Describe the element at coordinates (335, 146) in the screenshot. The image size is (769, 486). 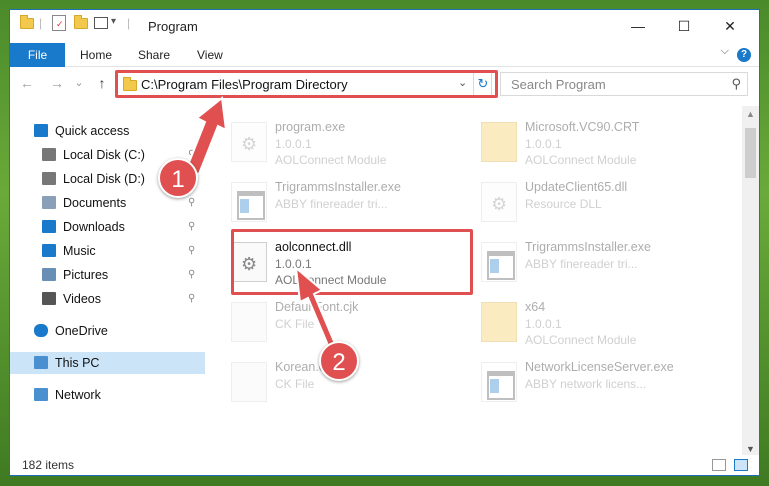
I see `file-item: ⚙ program.exe 1.0.0.1 AOLConnect Module` at that location.